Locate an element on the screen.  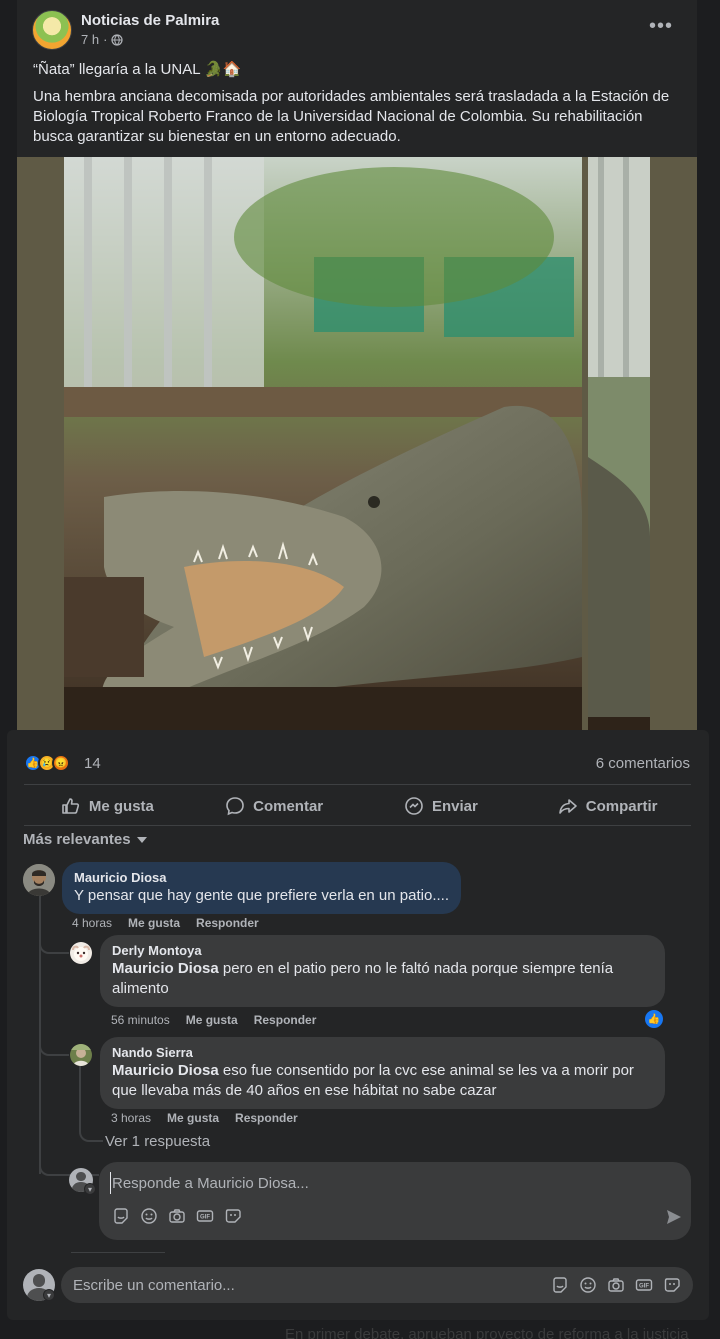
share-button: Compartir is located at coordinates (607, 806).